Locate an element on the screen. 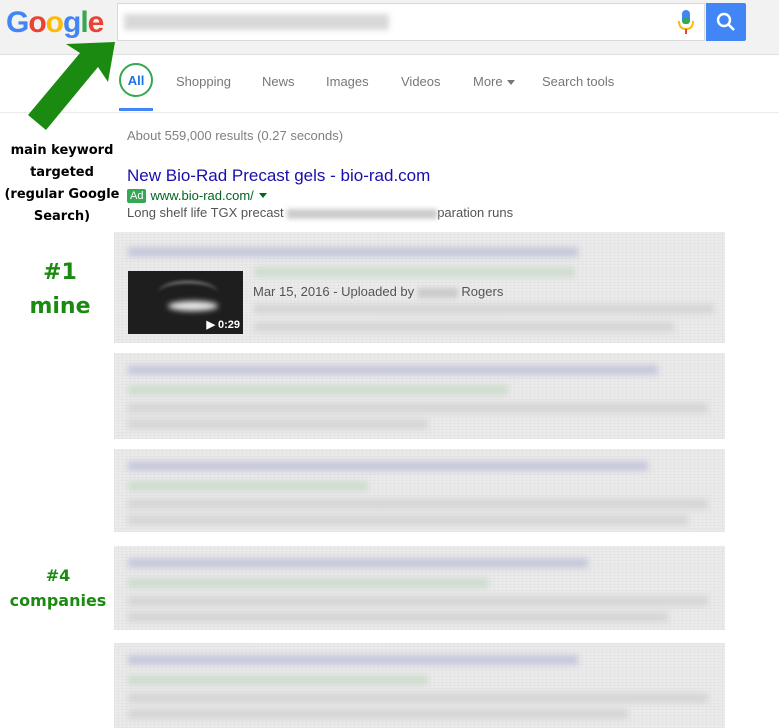  search-icon is located at coordinates (725, 21).